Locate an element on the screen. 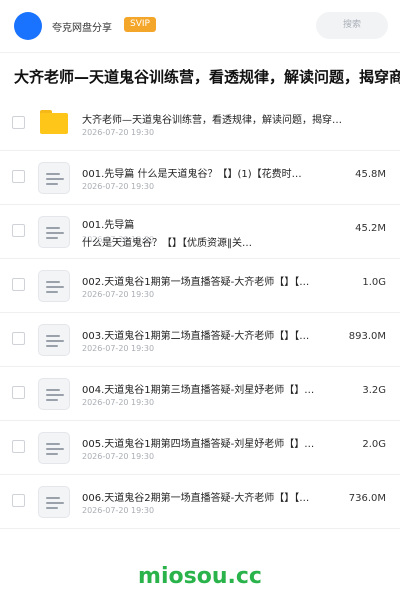 Image resolution: width=400 pixels, height=600 pixels. file-size: 45.2M is located at coordinates (370, 228).